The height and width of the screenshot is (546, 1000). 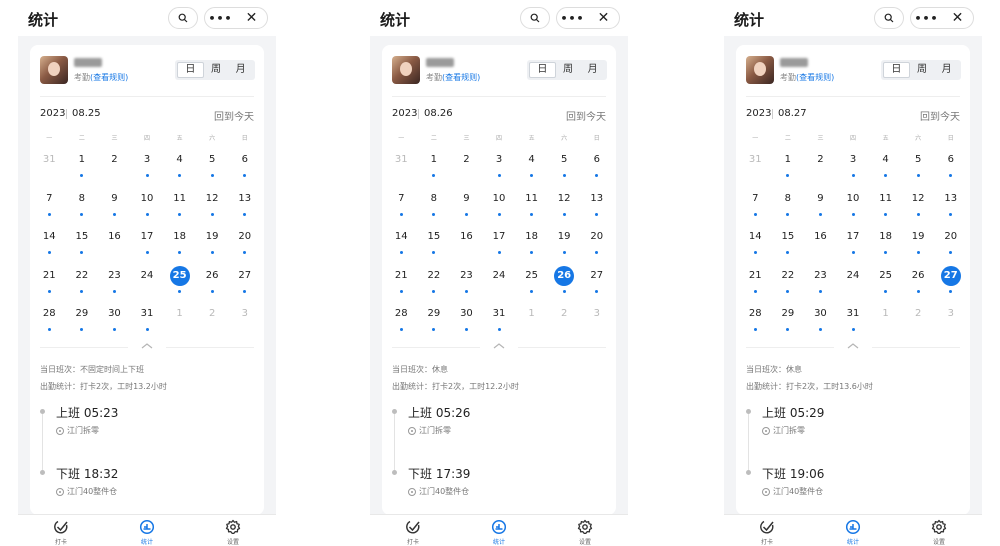 What do you see at coordinates (531, 245) in the screenshot?
I see `calendar-day: 18` at bounding box center [531, 245].